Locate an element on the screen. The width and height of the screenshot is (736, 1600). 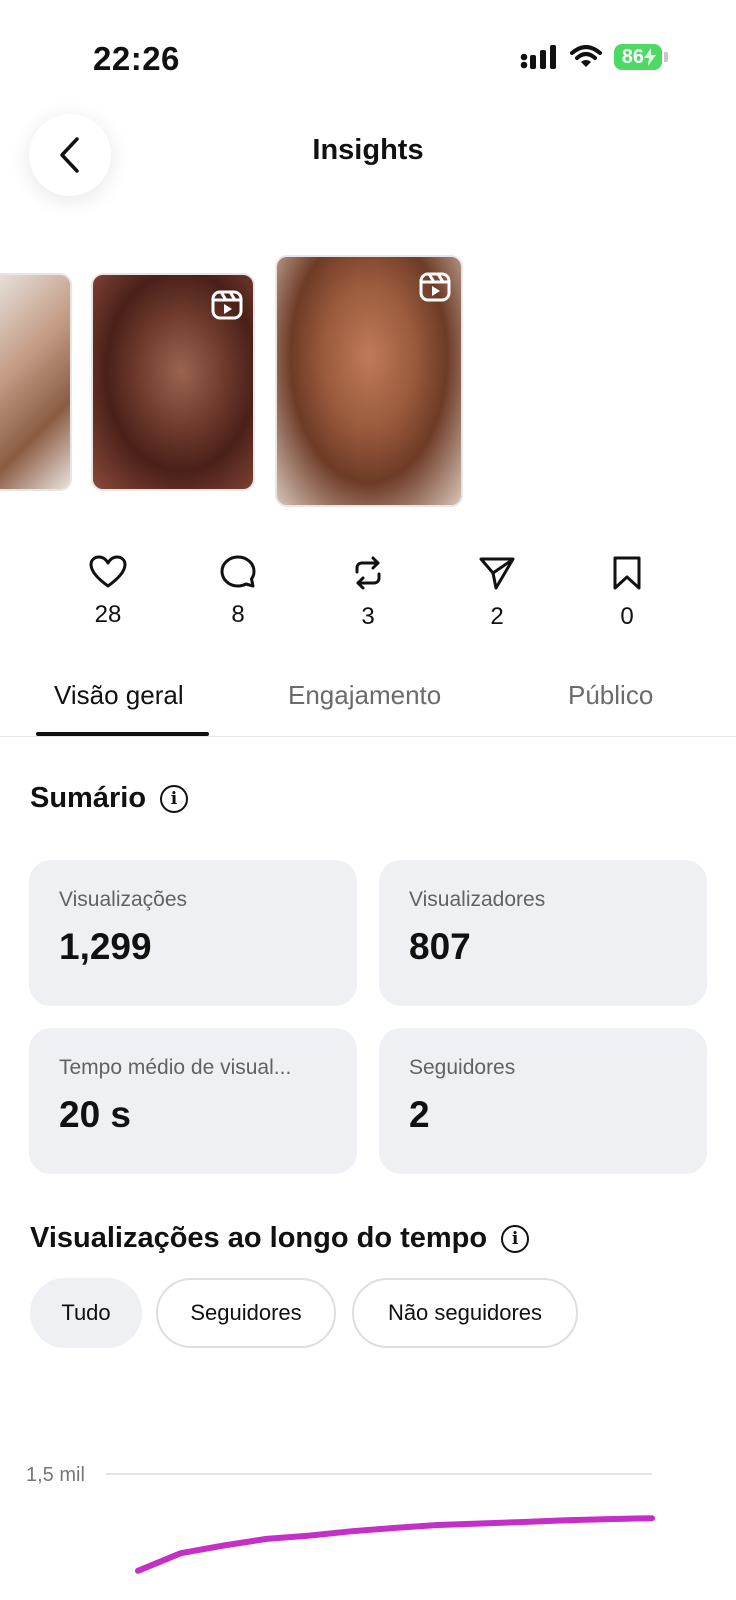
avg-watch-time-card: Tempo médio de visual... 20 s is located at coordinates (193, 1101).